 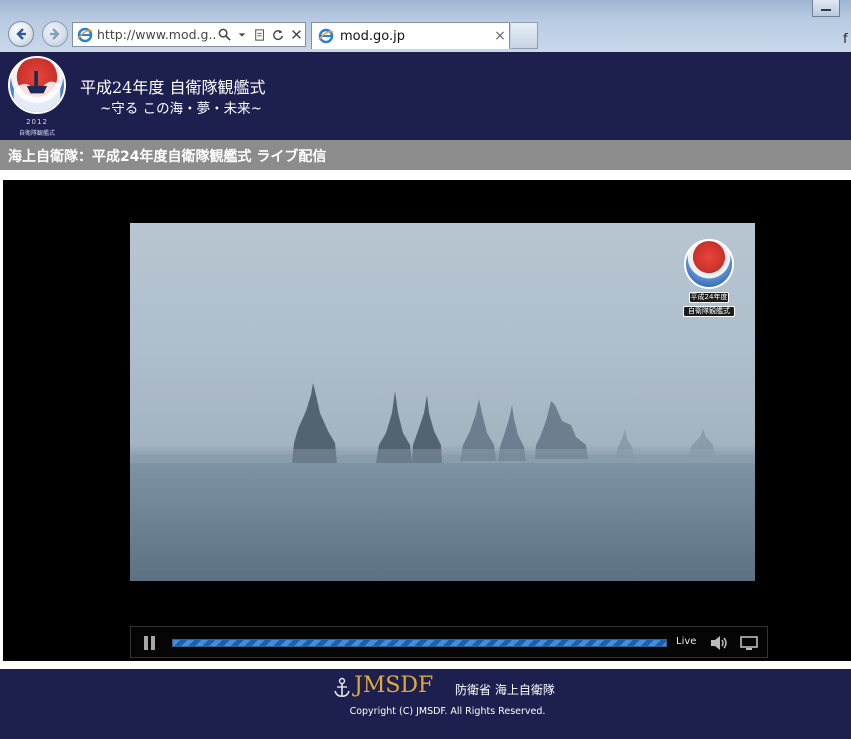 What do you see at coordinates (296, 35) in the screenshot?
I see `stop-icon` at bounding box center [296, 35].